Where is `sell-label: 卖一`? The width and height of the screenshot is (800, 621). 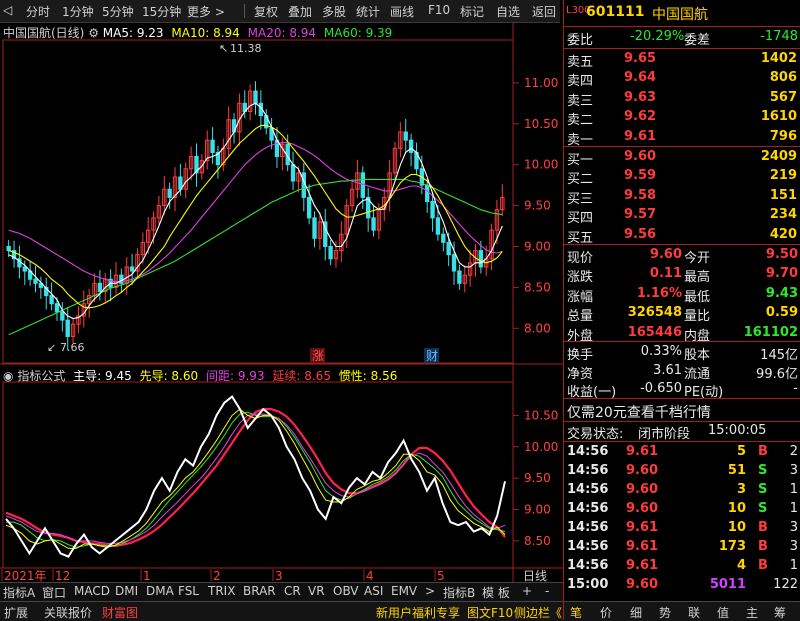
sell-label: 卖一 is located at coordinates (580, 140).